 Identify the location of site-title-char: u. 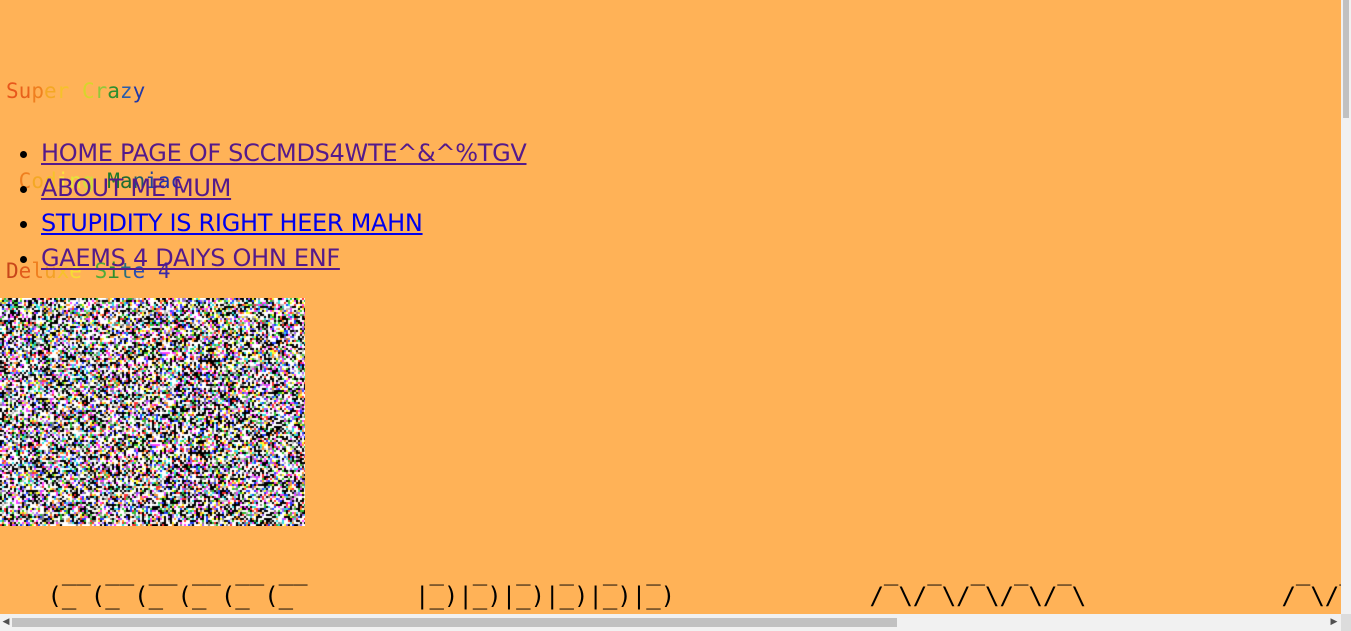
(25, 91).